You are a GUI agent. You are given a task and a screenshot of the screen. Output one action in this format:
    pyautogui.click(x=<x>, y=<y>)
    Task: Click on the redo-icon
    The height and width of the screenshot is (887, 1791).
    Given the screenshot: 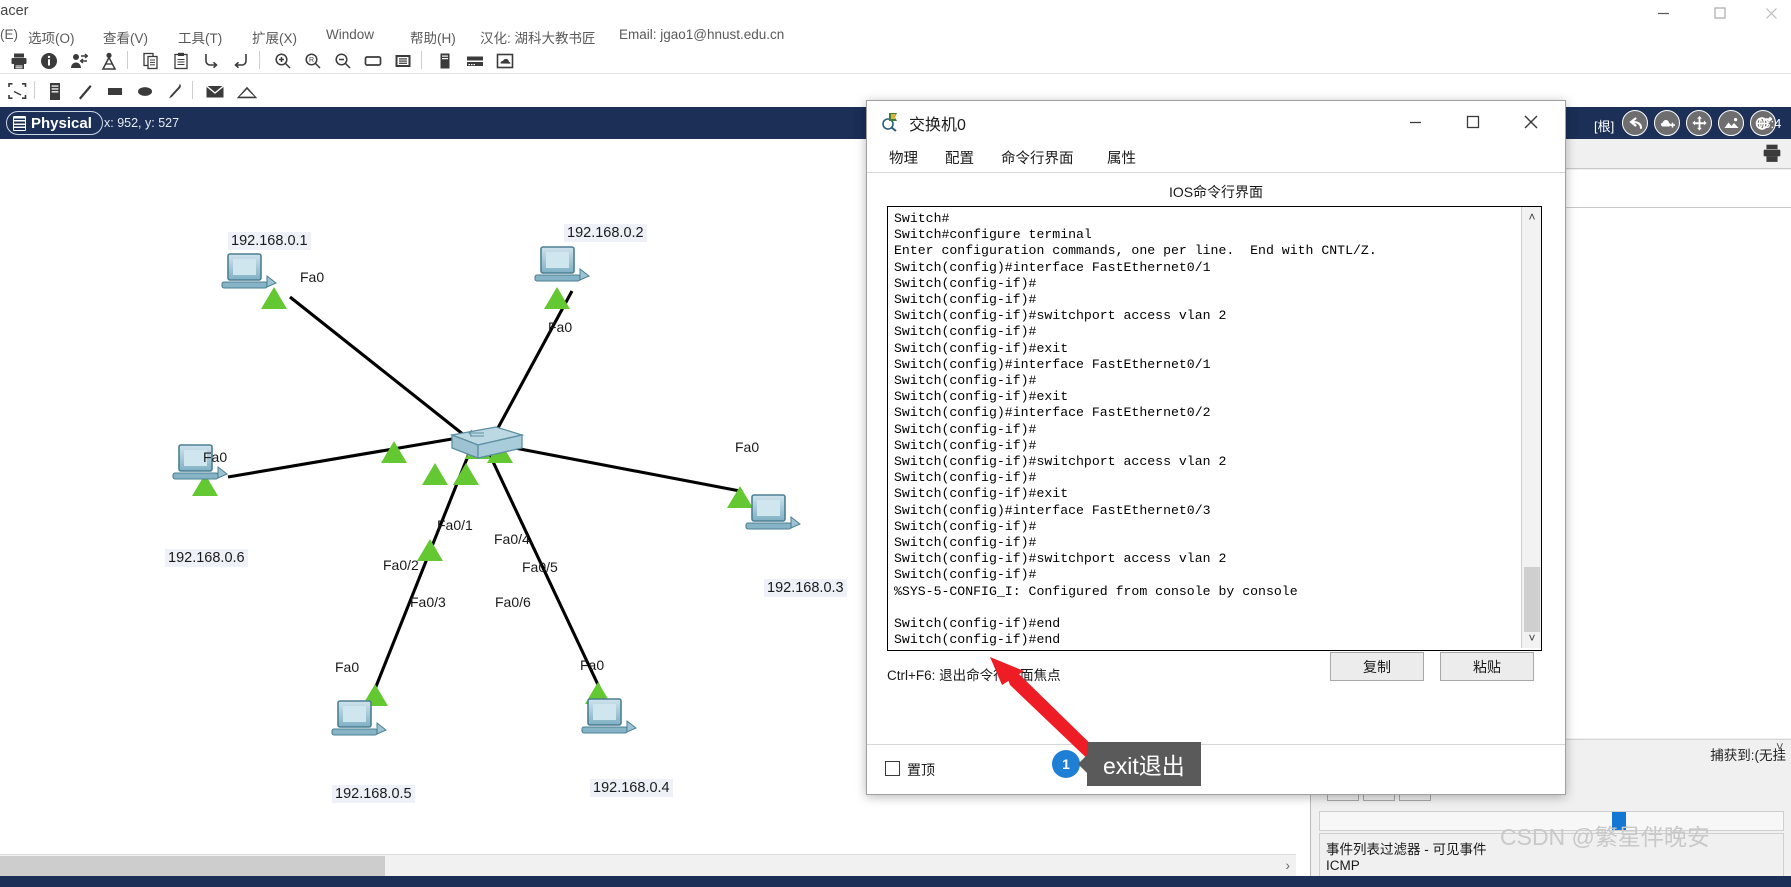 What is the action you would take?
    pyautogui.click(x=241, y=61)
    